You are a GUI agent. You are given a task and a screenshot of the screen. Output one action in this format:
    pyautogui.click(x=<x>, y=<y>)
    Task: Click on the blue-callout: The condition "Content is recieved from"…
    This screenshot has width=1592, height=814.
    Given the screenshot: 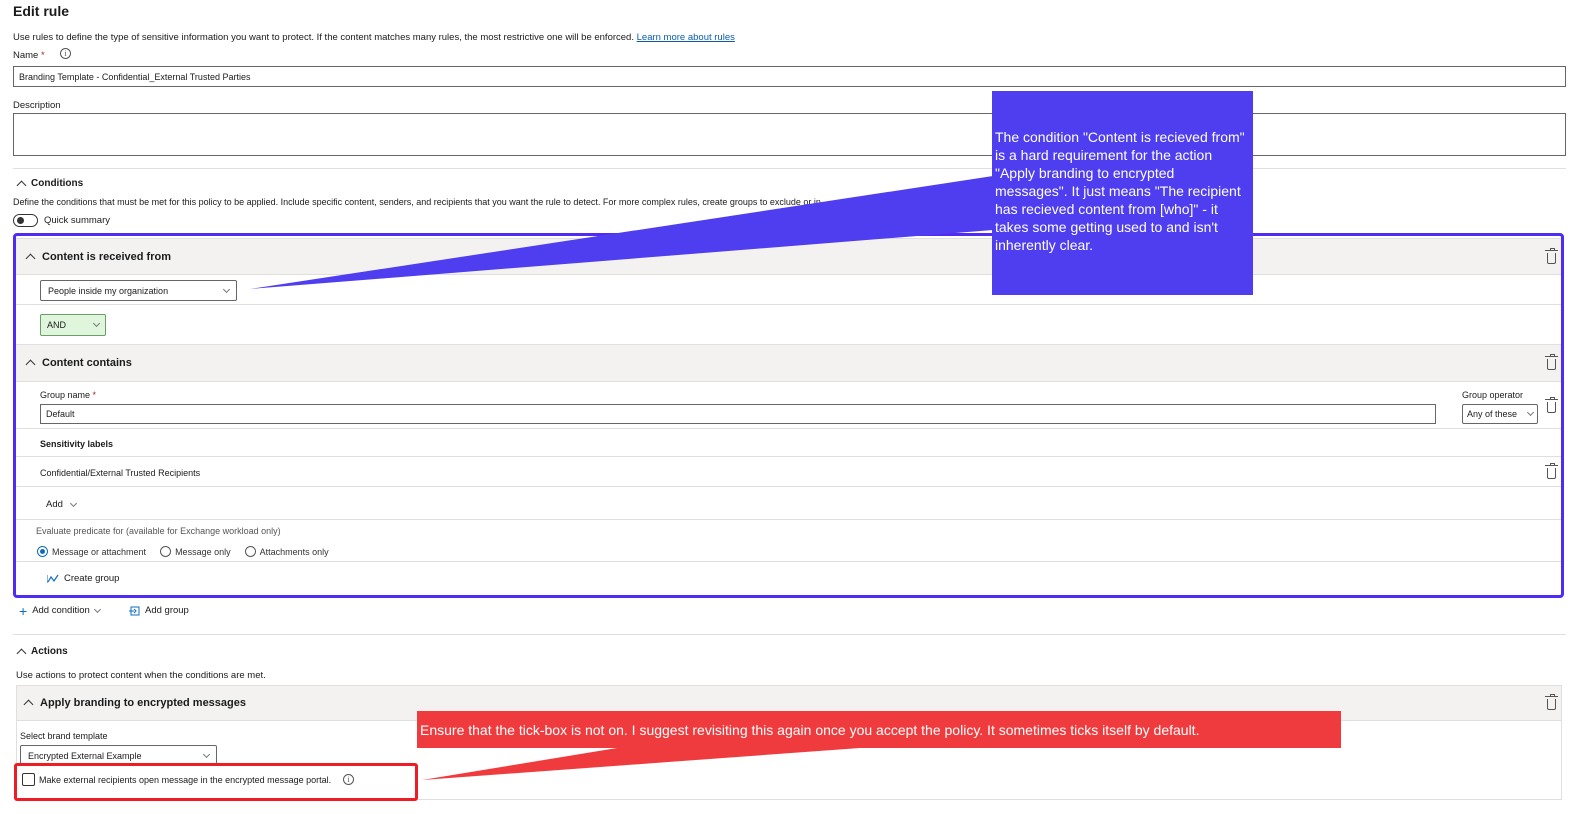 What is the action you would take?
    pyautogui.click(x=1122, y=193)
    